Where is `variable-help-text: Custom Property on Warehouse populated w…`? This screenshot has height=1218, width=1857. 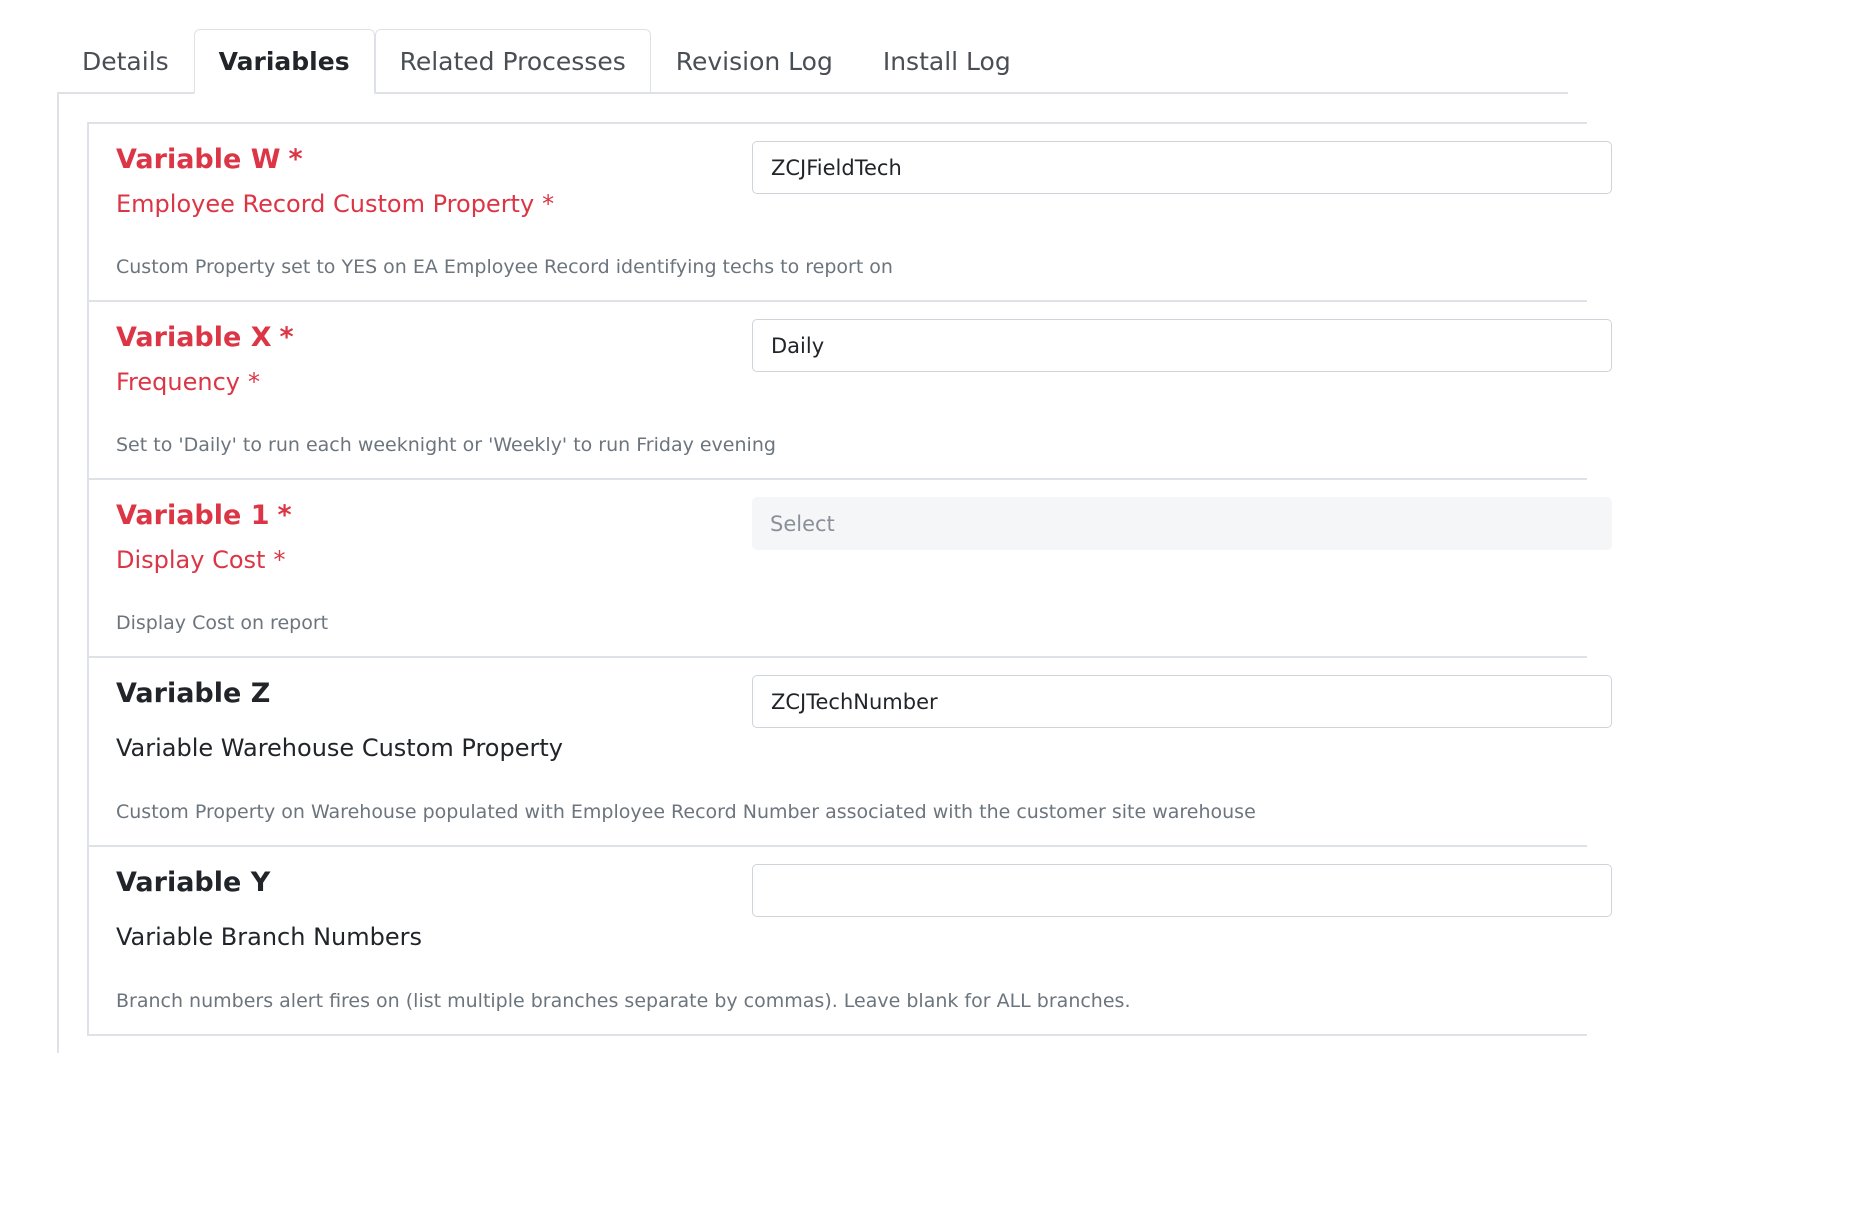 variable-help-text: Custom Property on Warehouse populated w… is located at coordinates (686, 812).